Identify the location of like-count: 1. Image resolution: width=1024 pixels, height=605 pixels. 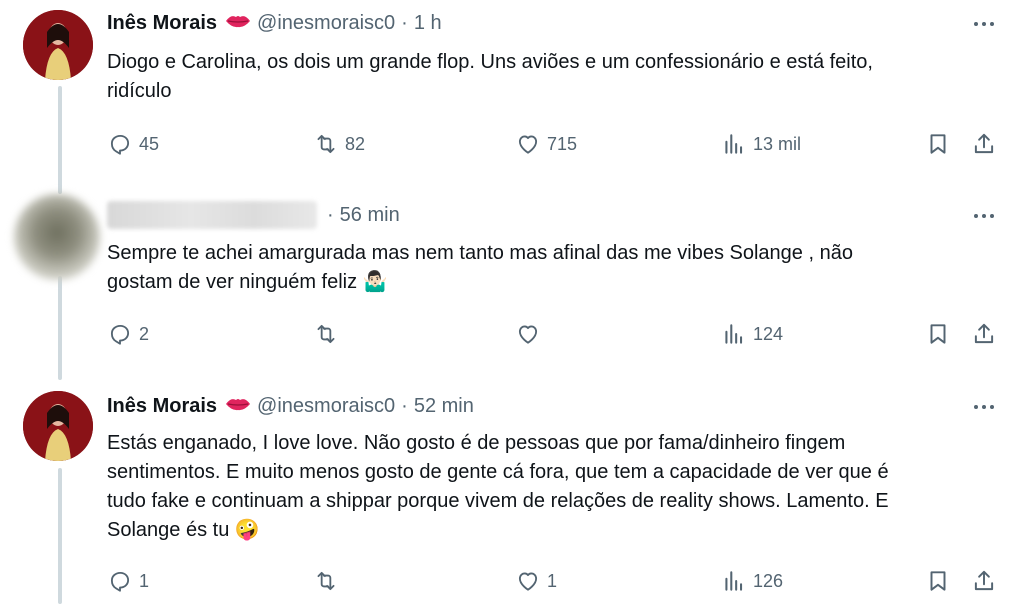
(552, 580).